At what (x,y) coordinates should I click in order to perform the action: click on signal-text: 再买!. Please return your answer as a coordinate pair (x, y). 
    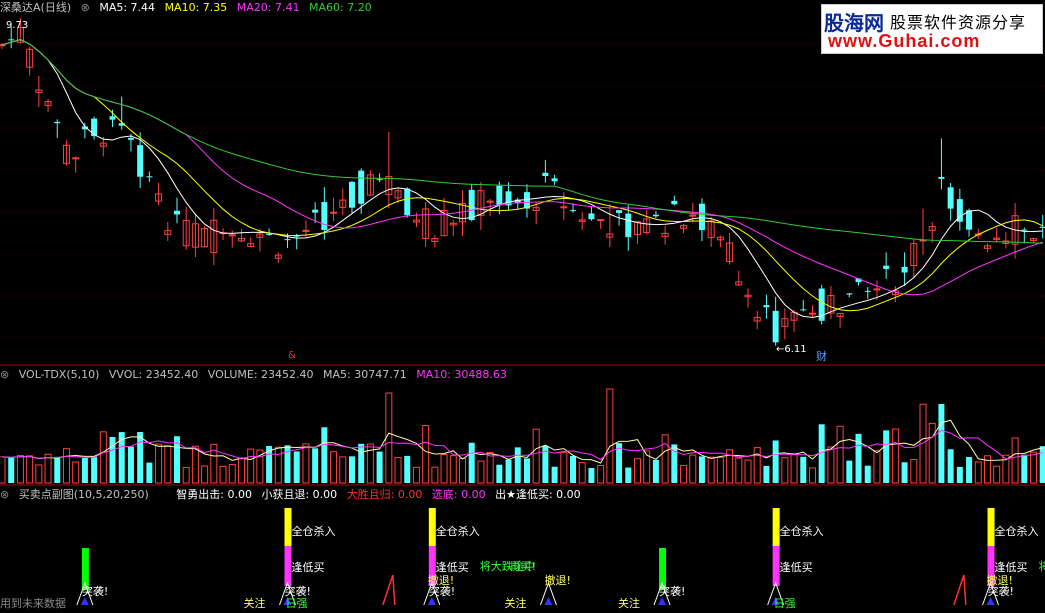
    Looking at the image, I should click on (523, 566).